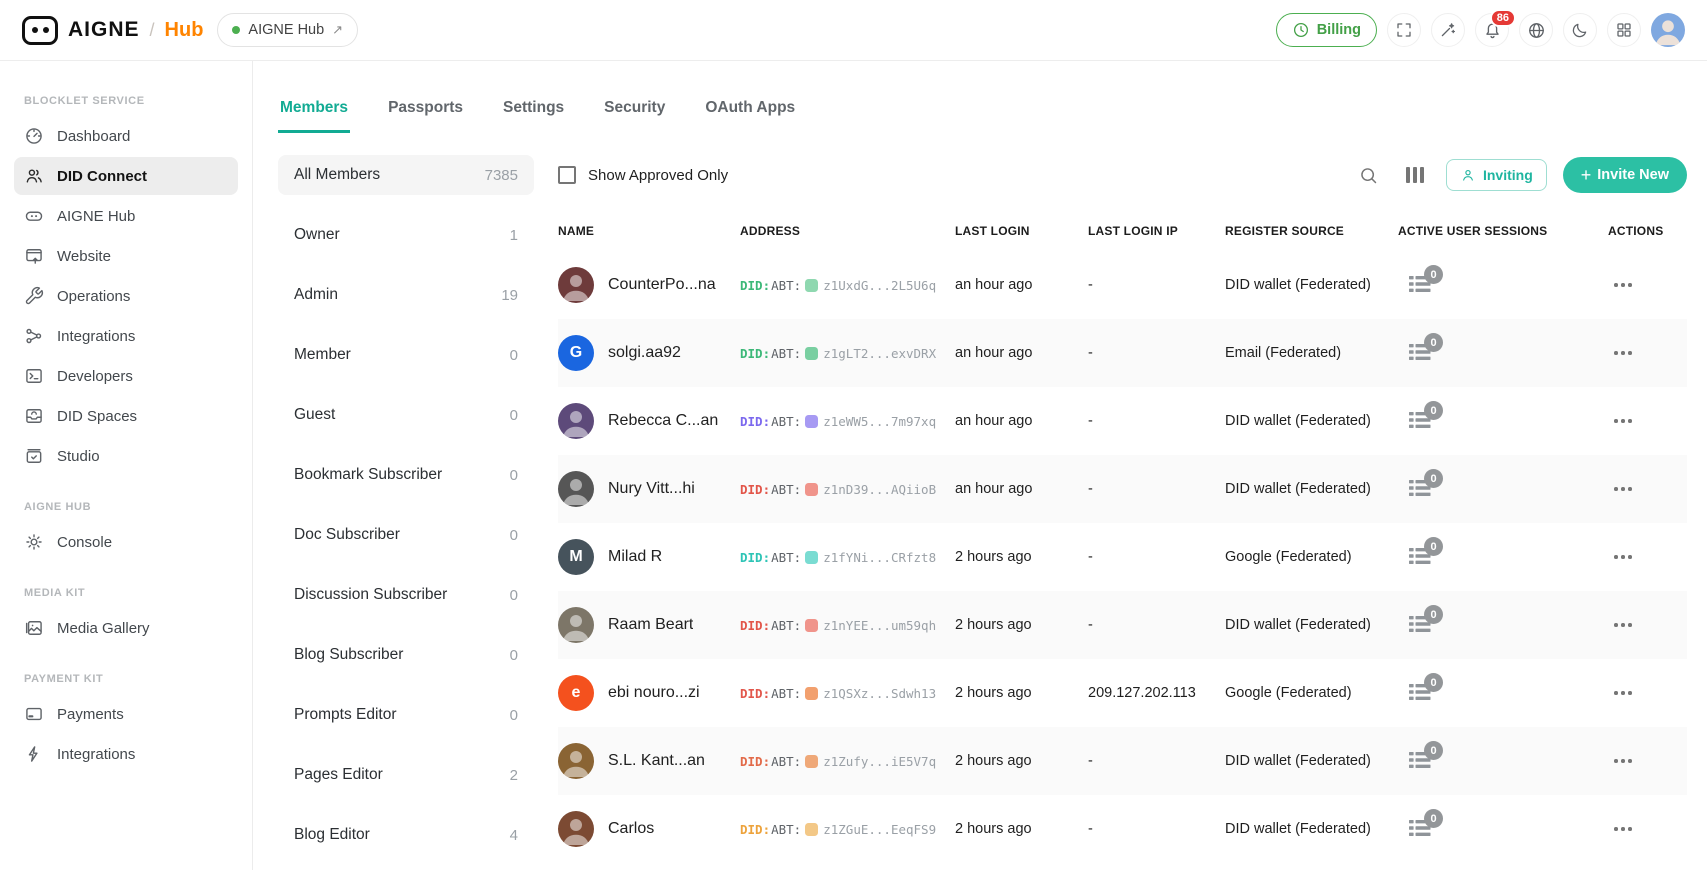 The image size is (1707, 870). What do you see at coordinates (1580, 30) in the screenshot?
I see `dark-mode-button` at bounding box center [1580, 30].